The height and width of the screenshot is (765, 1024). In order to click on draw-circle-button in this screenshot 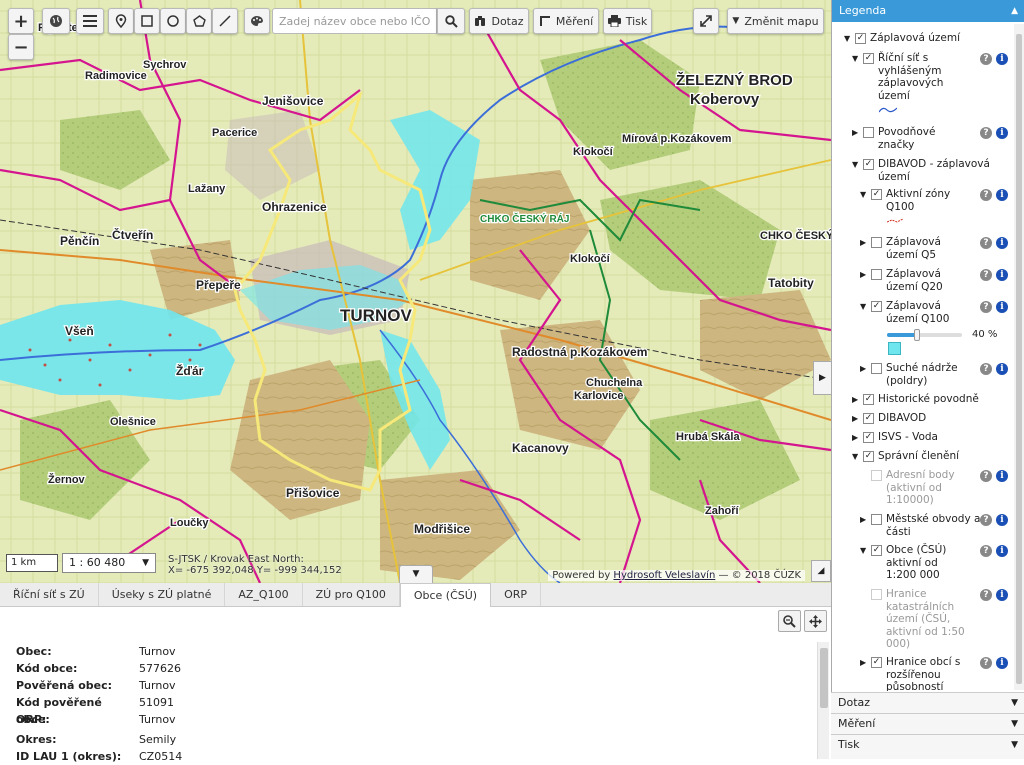, I will do `click(173, 21)`.